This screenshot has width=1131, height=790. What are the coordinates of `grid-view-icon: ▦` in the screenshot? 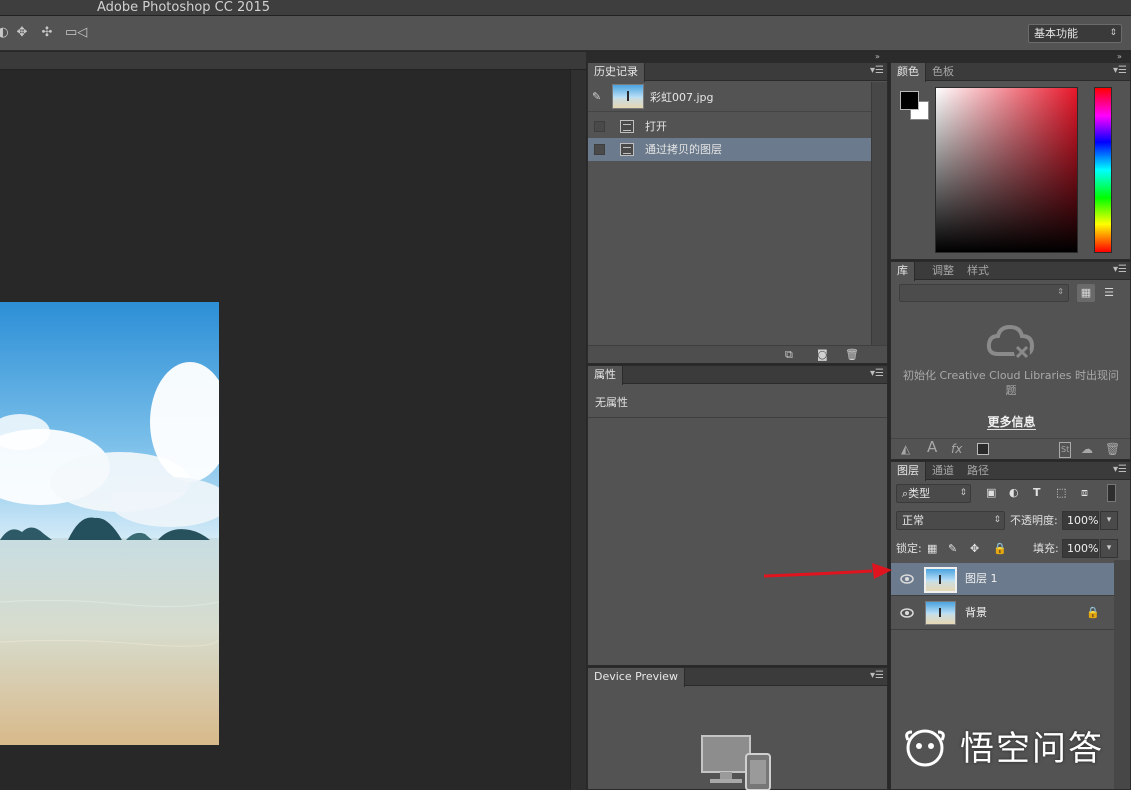 It's located at (1086, 293).